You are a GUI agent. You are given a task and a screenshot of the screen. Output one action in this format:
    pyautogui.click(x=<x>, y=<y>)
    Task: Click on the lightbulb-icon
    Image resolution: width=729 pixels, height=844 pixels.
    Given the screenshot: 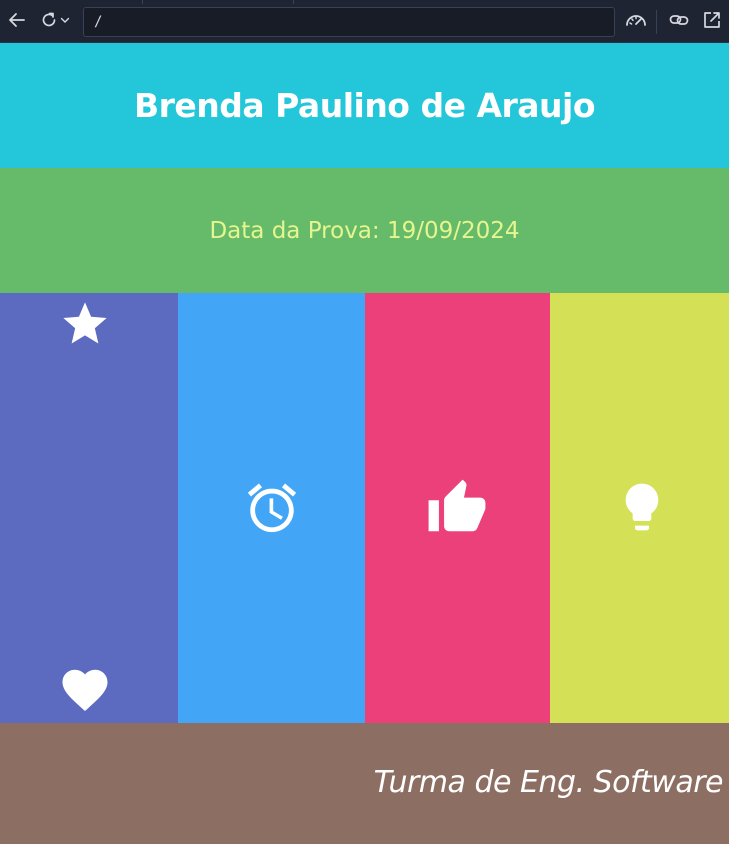 What is the action you would take?
    pyautogui.click(x=642, y=507)
    